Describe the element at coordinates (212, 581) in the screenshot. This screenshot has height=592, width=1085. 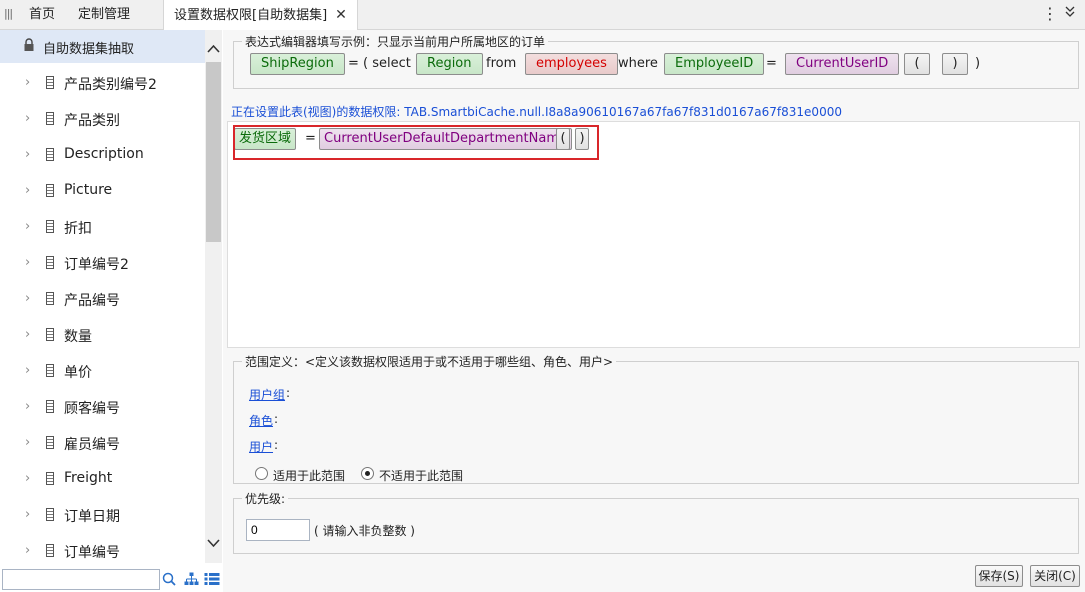
I see `list-view-icon` at that location.